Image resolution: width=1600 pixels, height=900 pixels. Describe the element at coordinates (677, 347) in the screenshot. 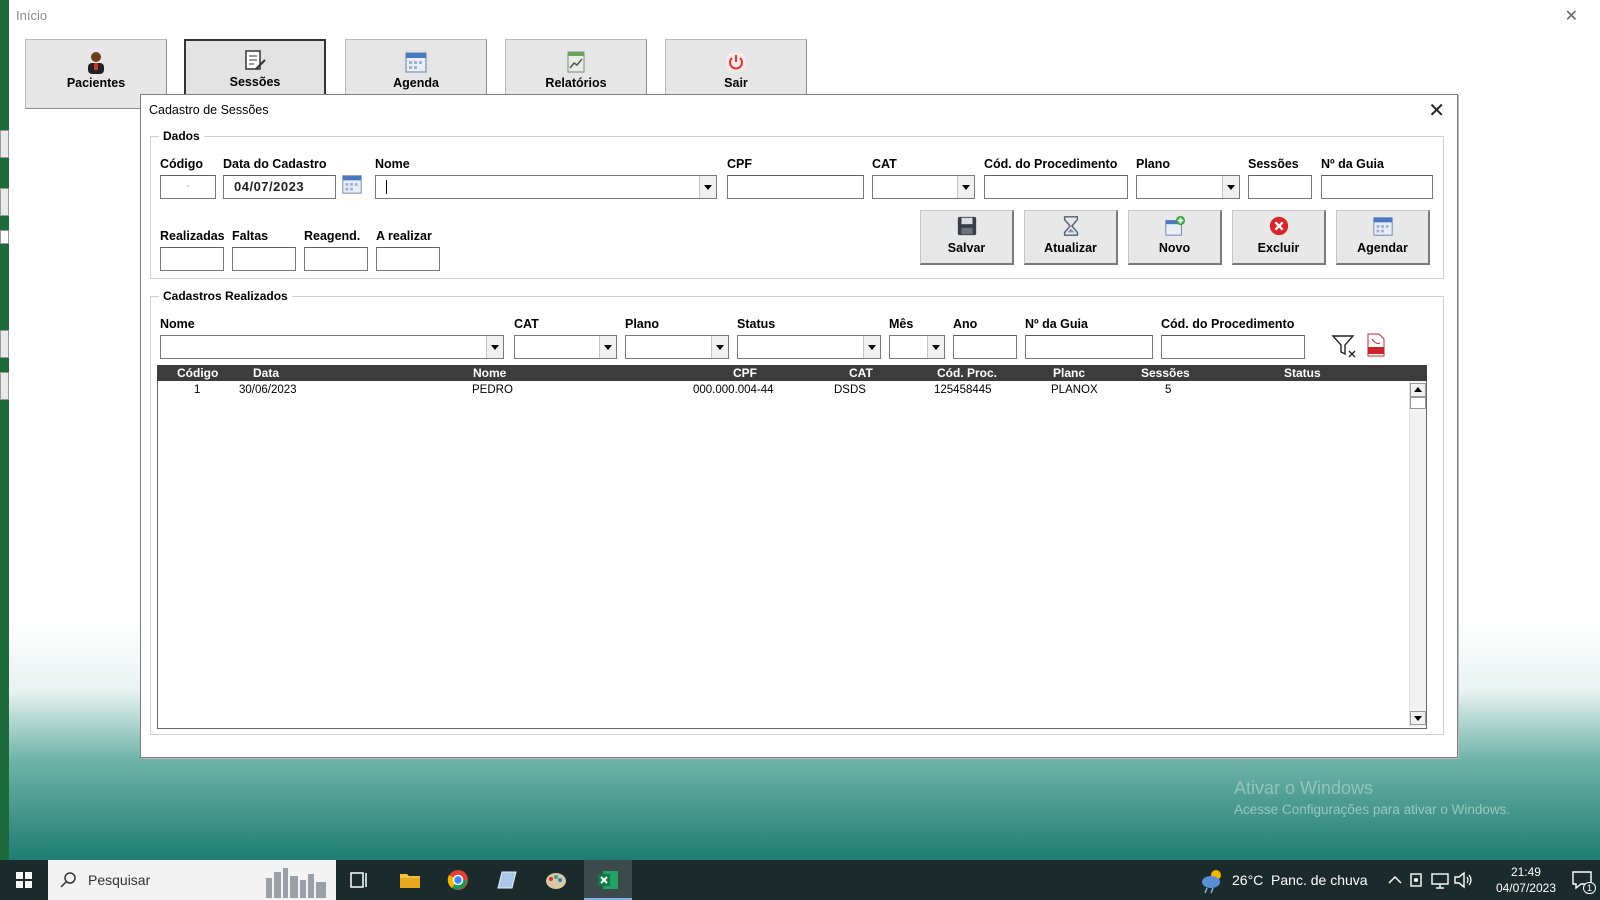

I see `filter-plano-combobox` at that location.